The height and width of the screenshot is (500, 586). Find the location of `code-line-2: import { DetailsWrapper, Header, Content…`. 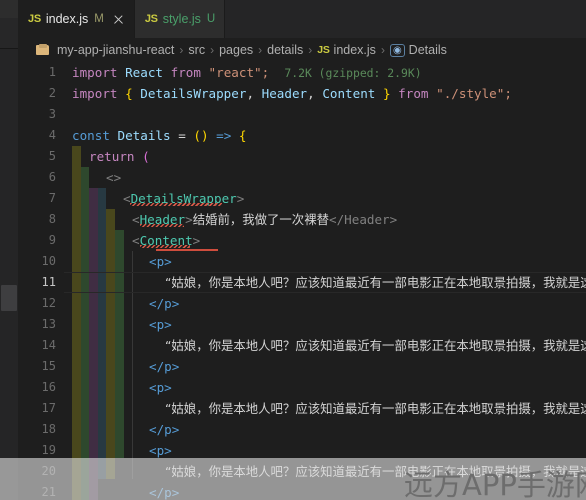

code-line-2: import { DetailsWrapper, Header, Content… is located at coordinates (292, 93).